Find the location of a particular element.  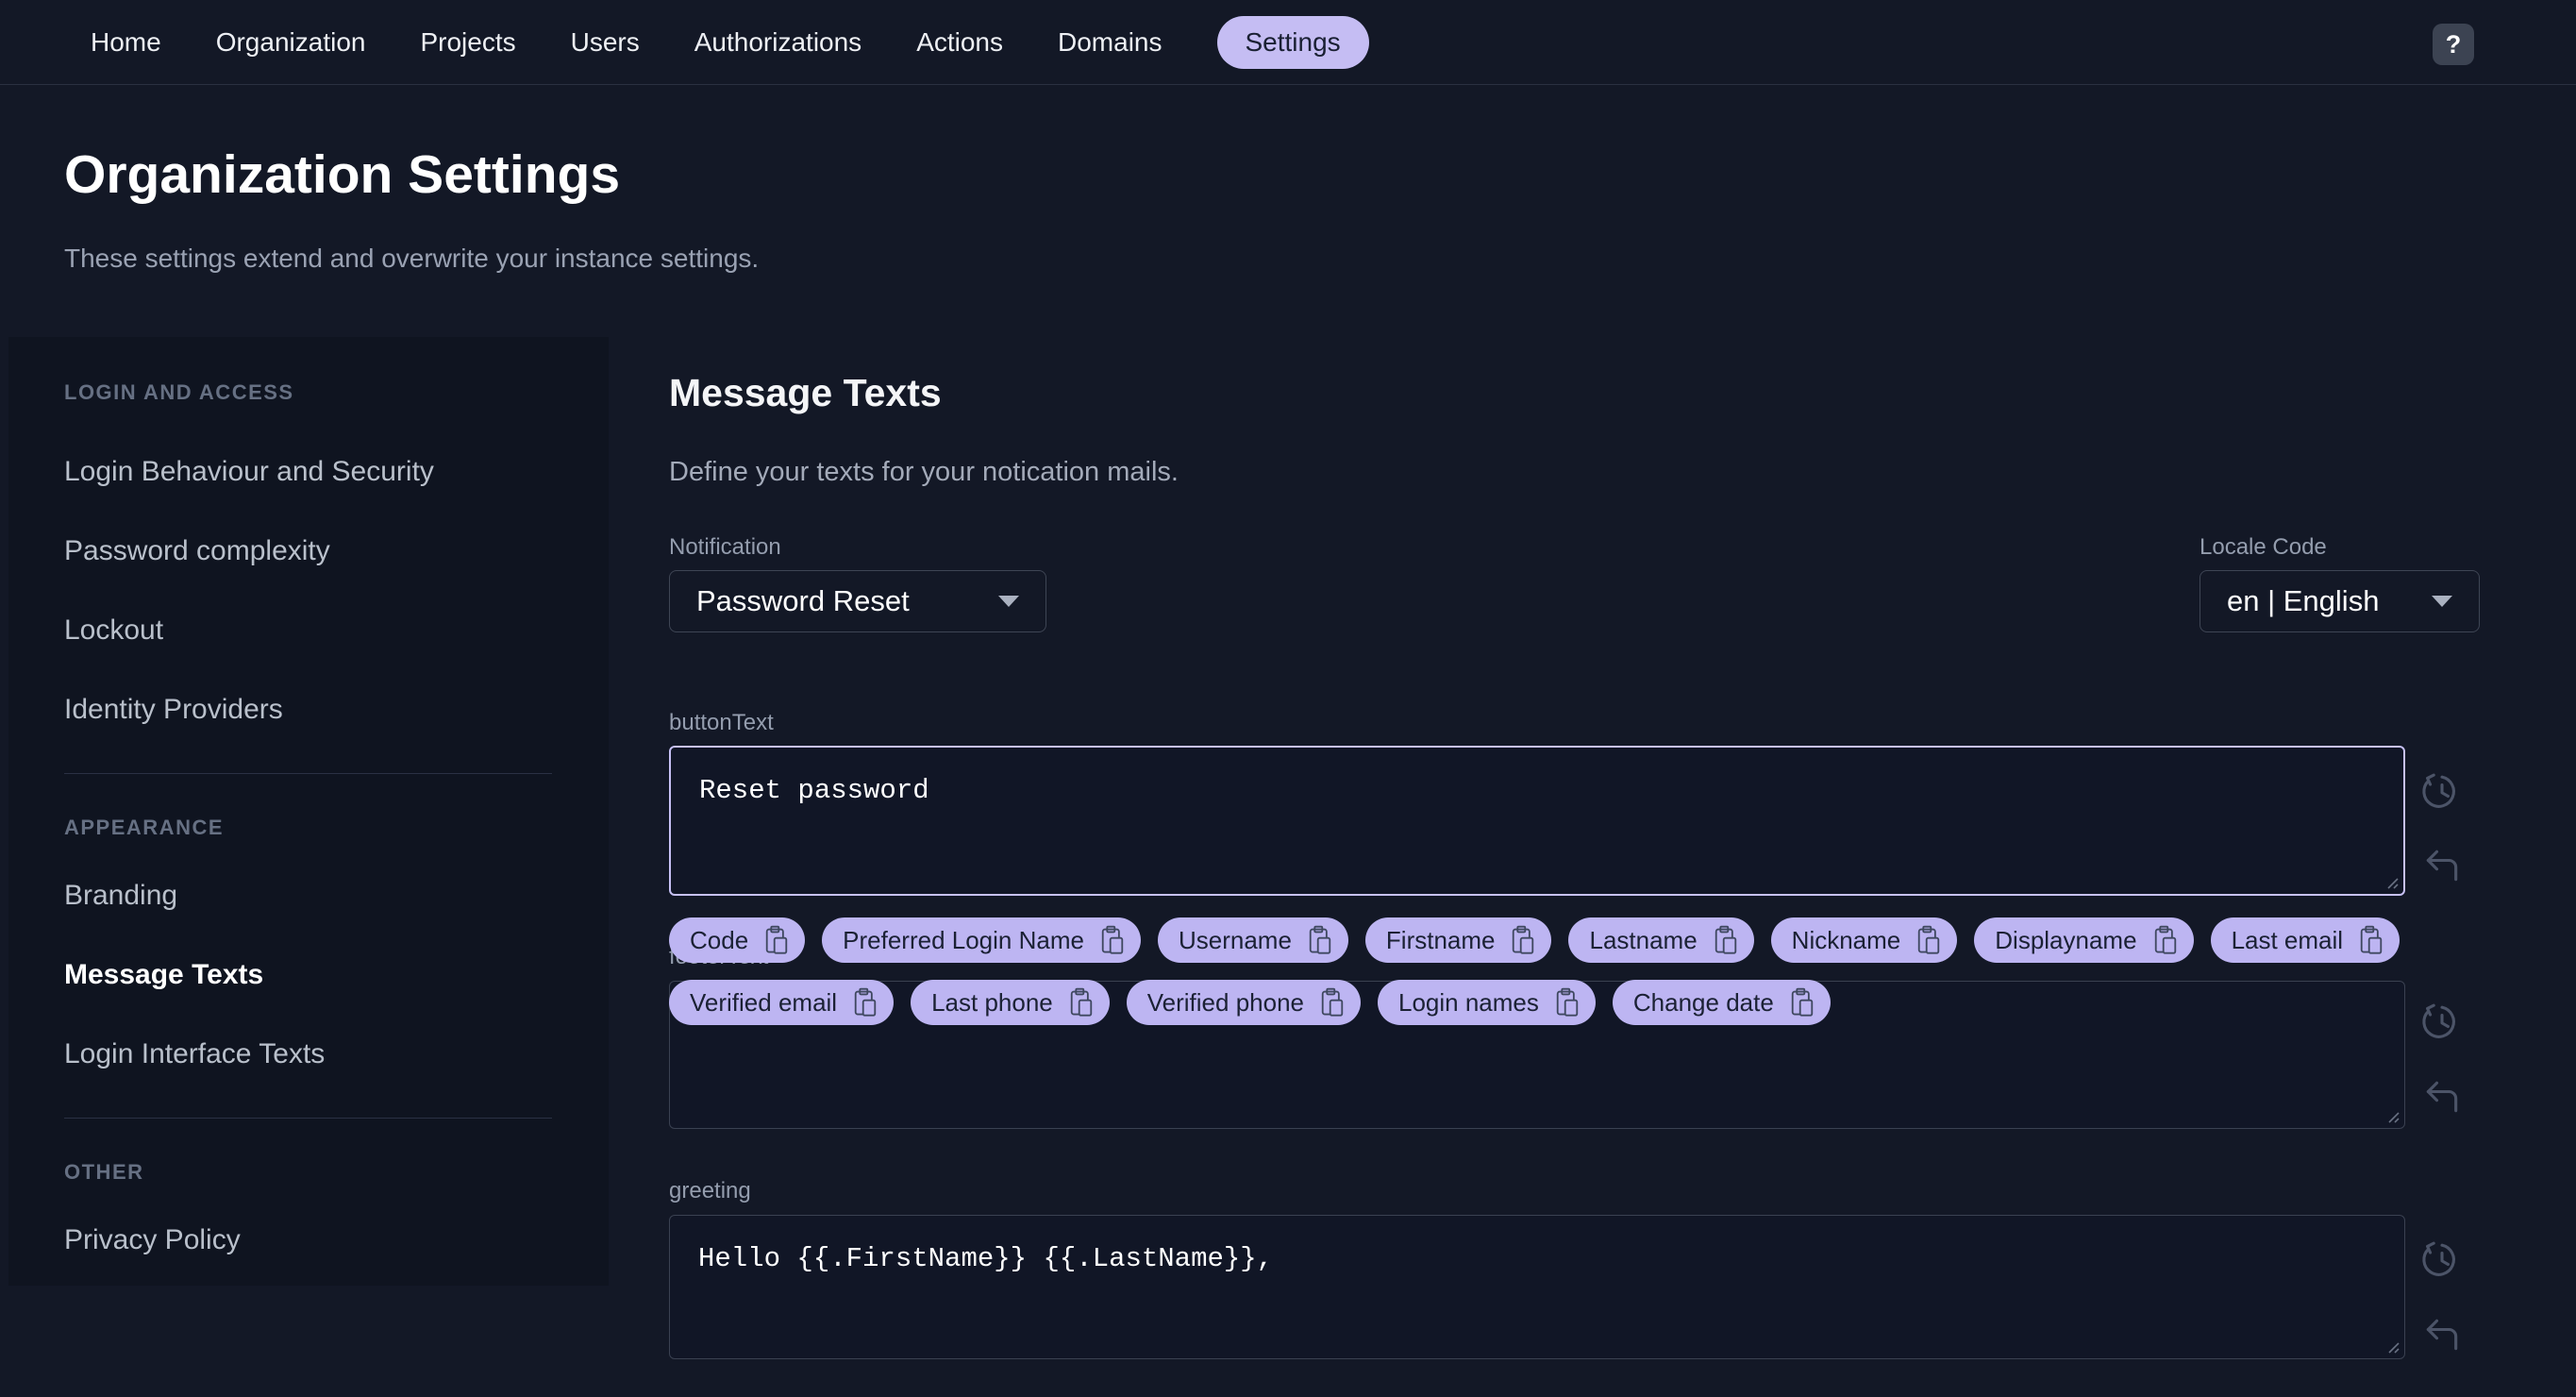

chip-username: Username is located at coordinates (1252, 940).